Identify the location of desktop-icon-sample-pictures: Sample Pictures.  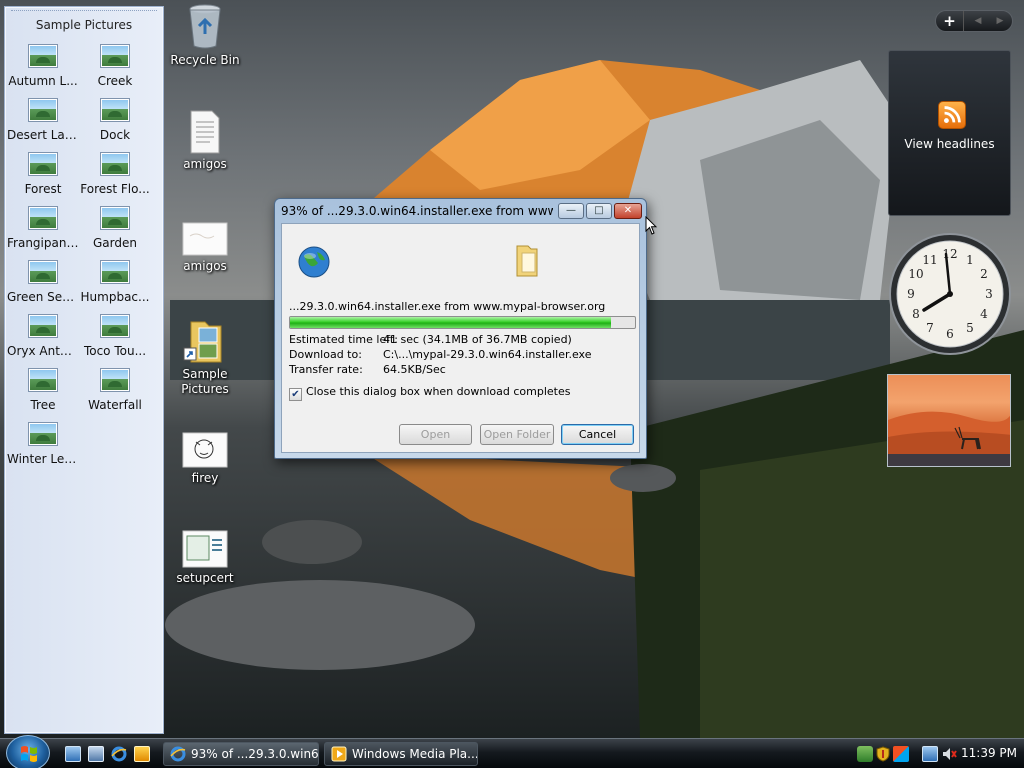
(205, 357).